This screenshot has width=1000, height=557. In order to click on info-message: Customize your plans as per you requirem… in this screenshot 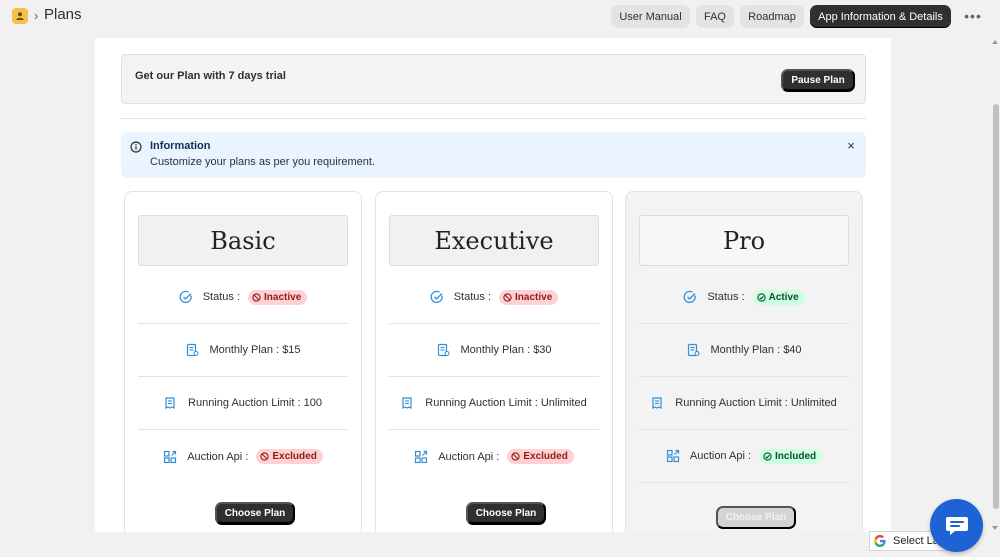, I will do `click(262, 162)`.